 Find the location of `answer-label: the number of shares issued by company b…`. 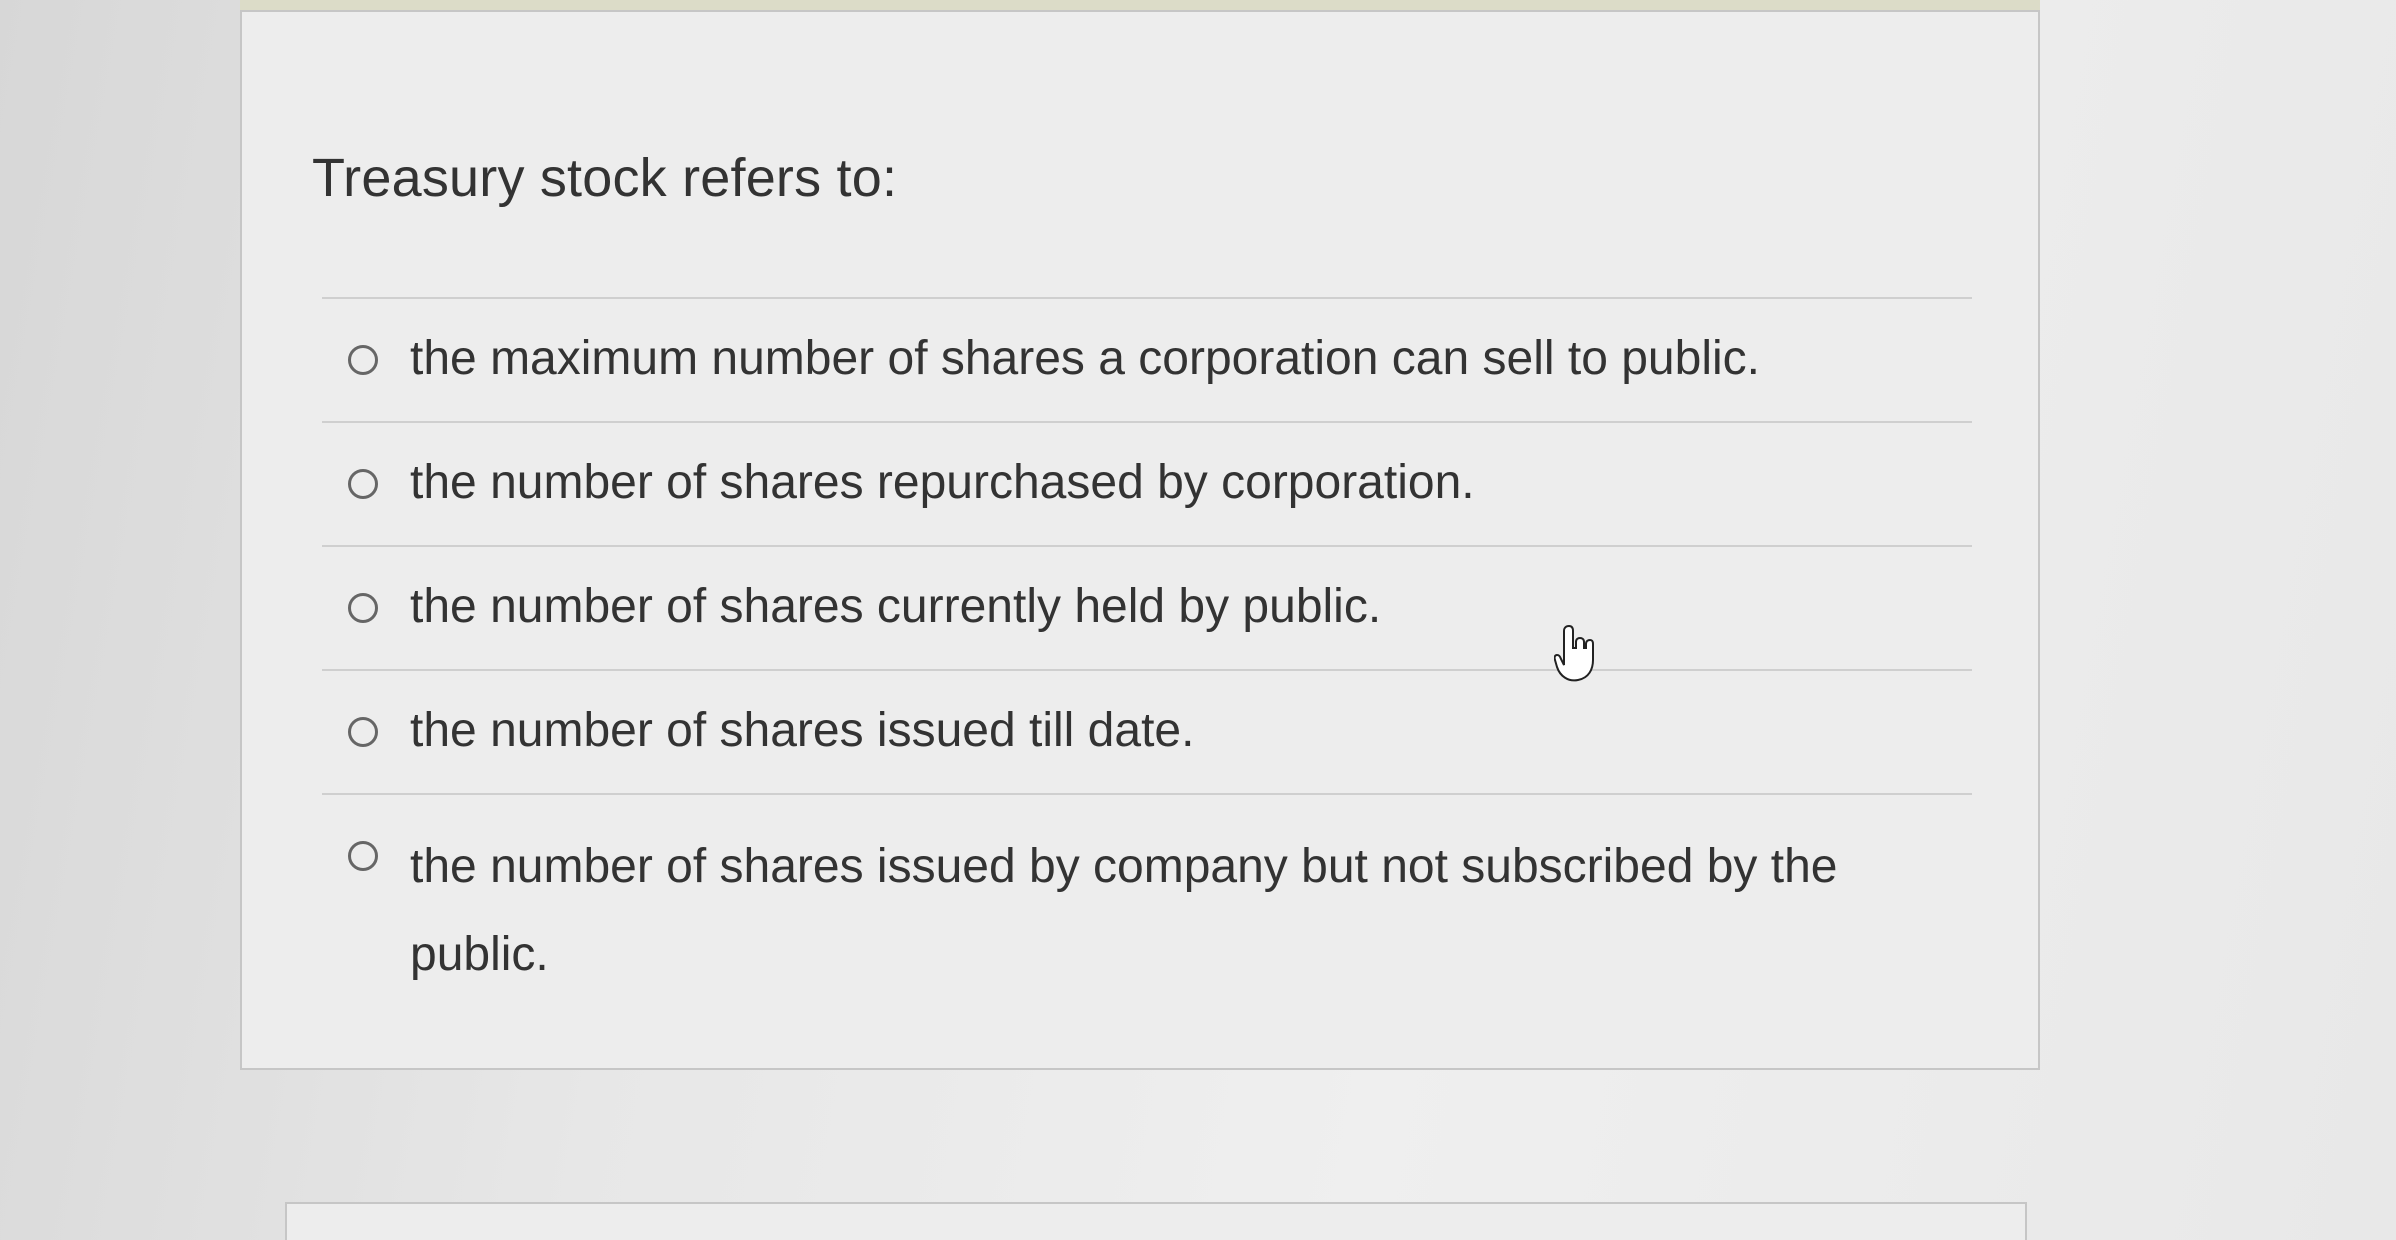

answer-label: the number of shares issued by company b… is located at coordinates (1124, 910).